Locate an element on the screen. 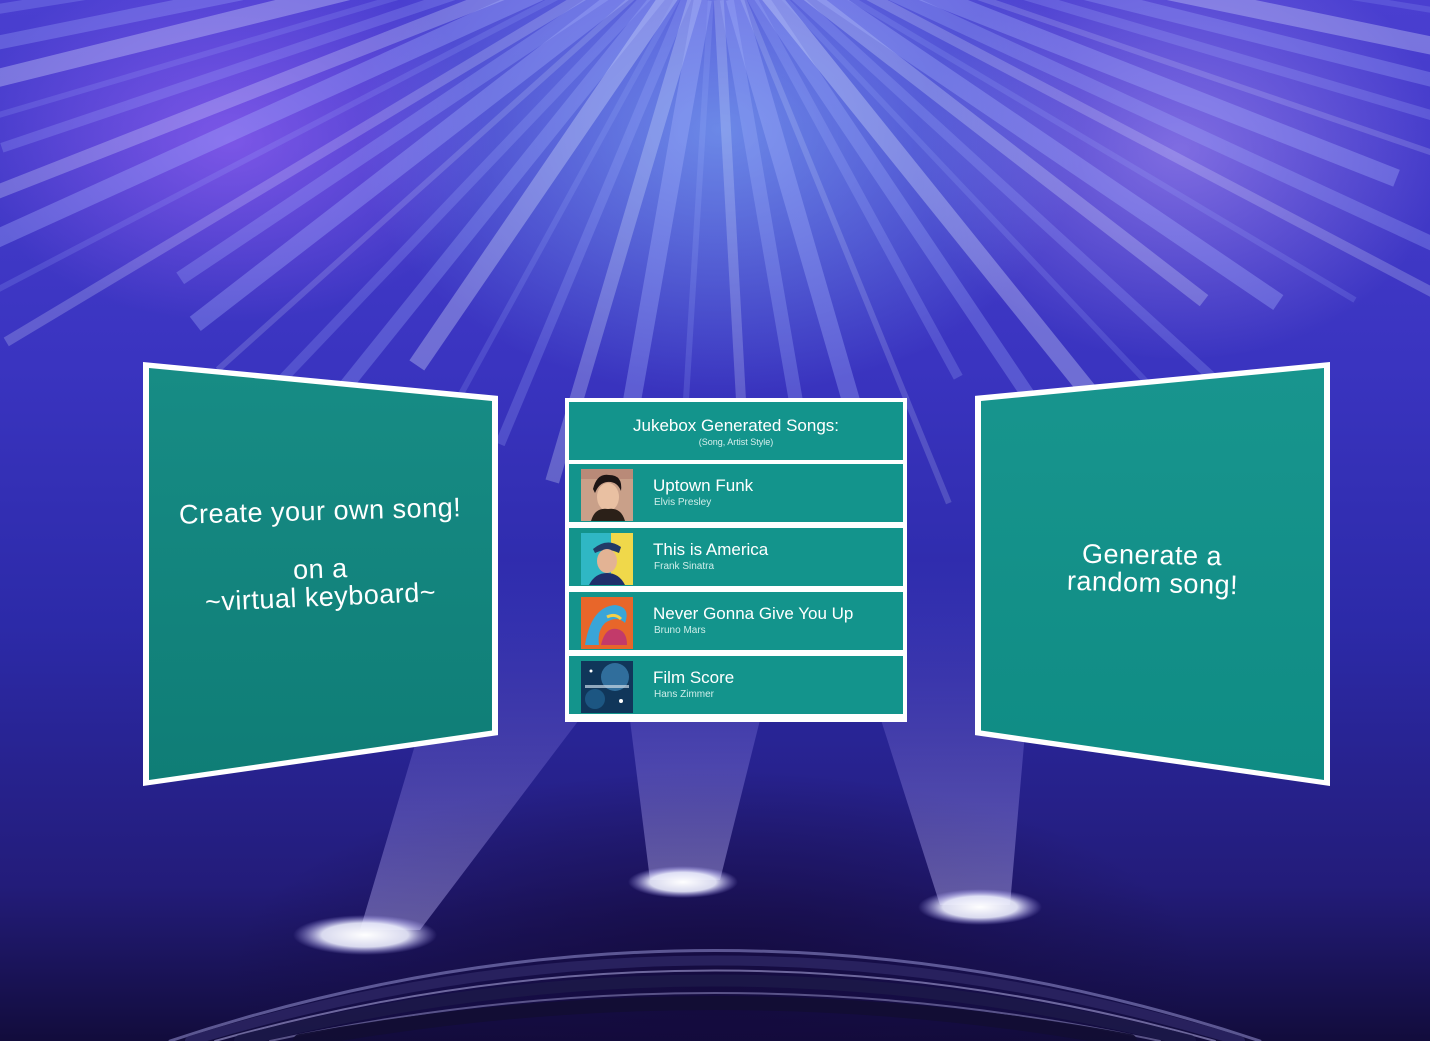 Image resolution: width=1430 pixels, height=1041 pixels. song-title: Film Score is located at coordinates (694, 677).